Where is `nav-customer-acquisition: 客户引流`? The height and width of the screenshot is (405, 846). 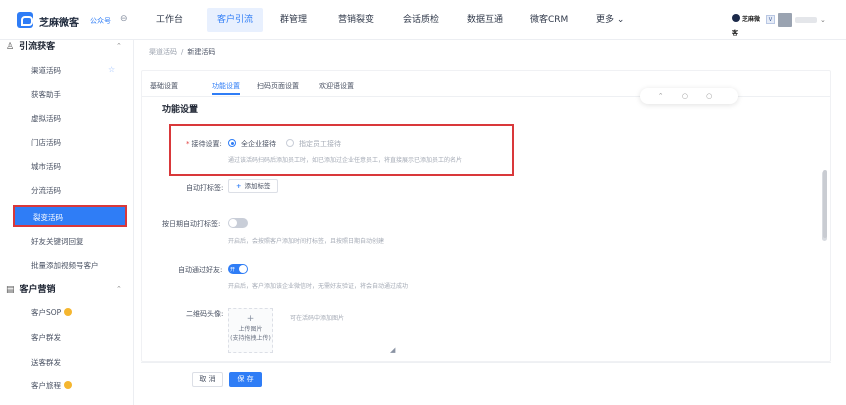 nav-customer-acquisition: 客户引流 is located at coordinates (235, 20).